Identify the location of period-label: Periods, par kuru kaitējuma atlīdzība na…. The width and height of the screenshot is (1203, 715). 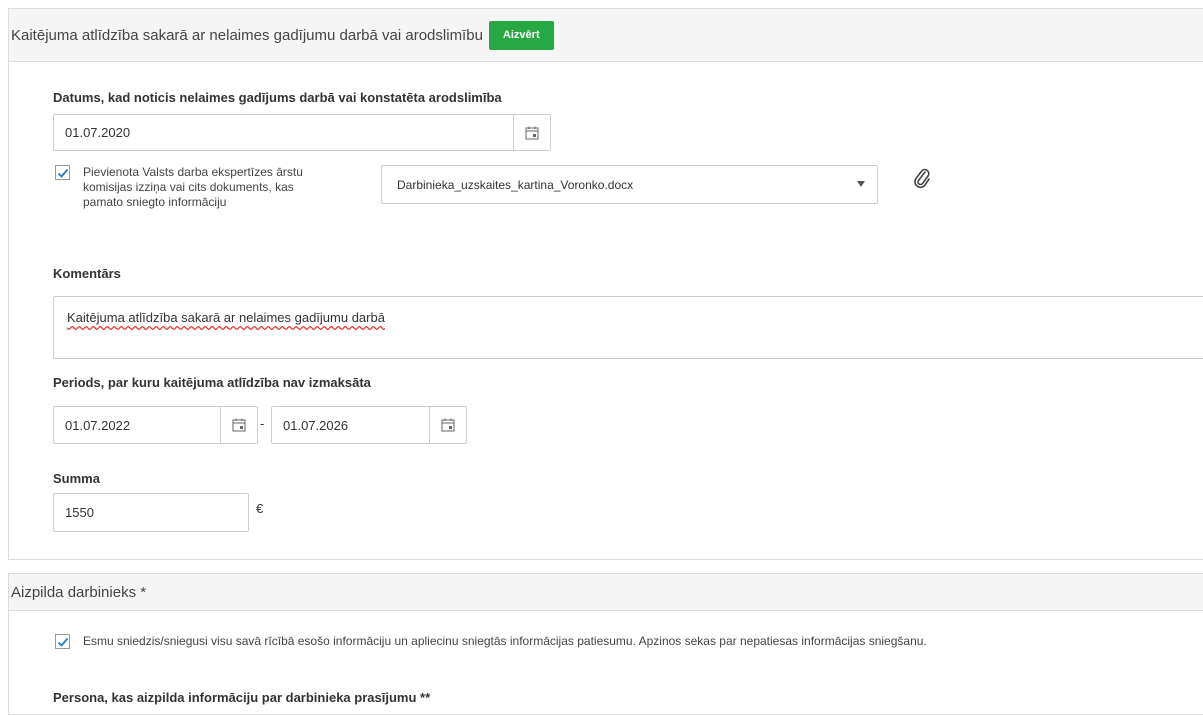
(212, 382).